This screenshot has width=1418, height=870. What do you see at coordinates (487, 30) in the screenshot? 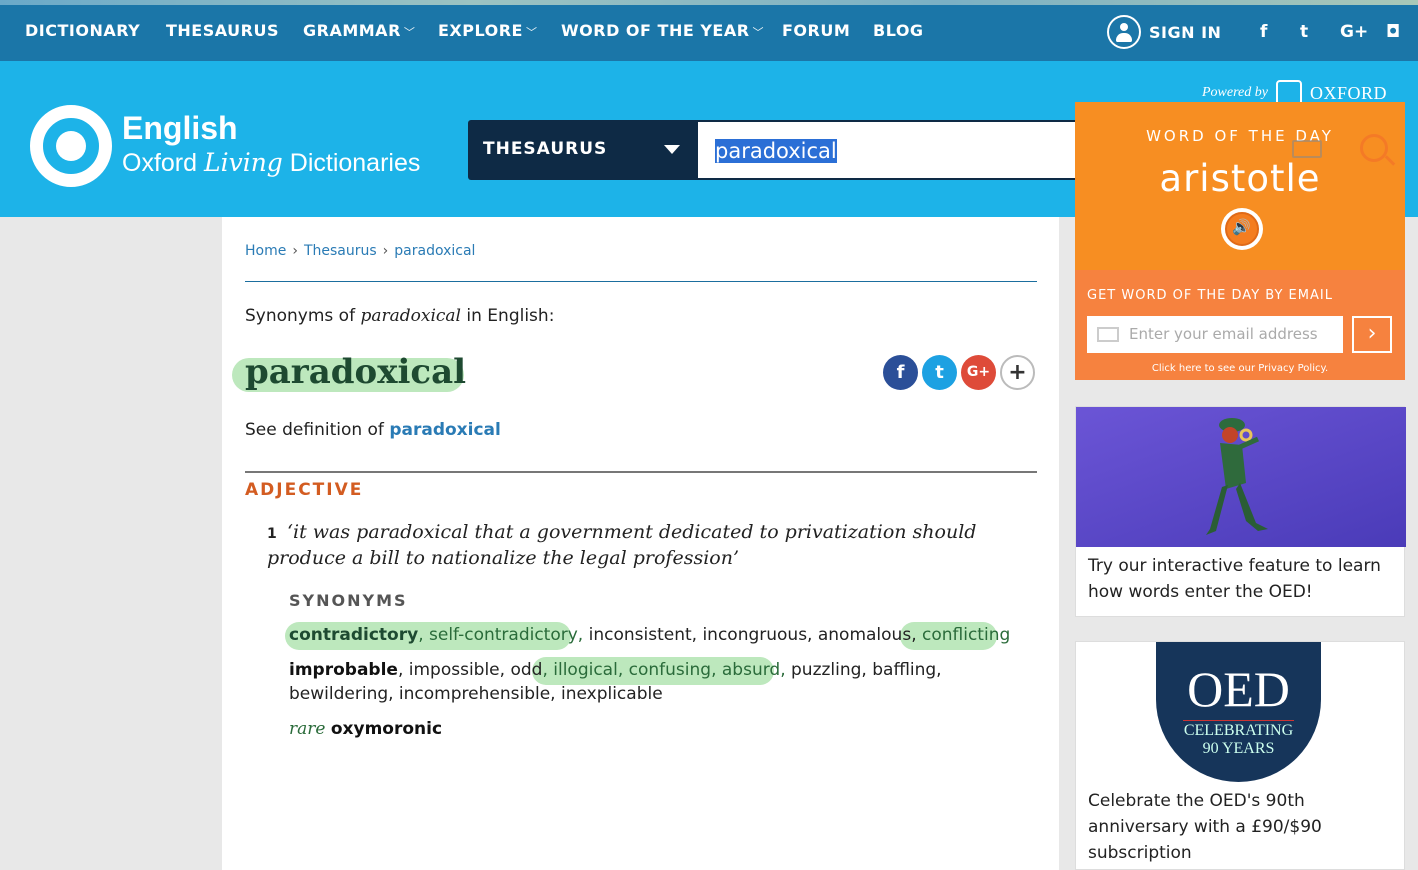
I see `nav-explore: EXPLORE ﹀` at bounding box center [487, 30].